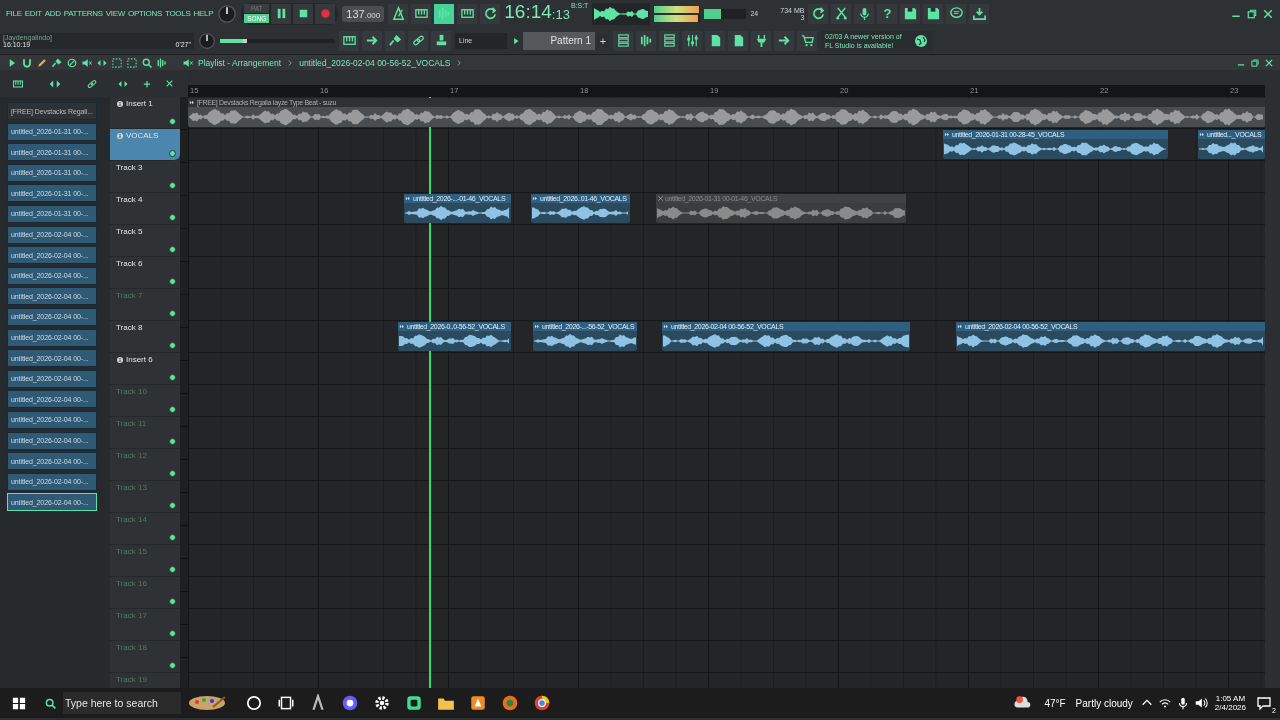 The image size is (1280, 720). I want to click on microphone-button, so click(864, 13).